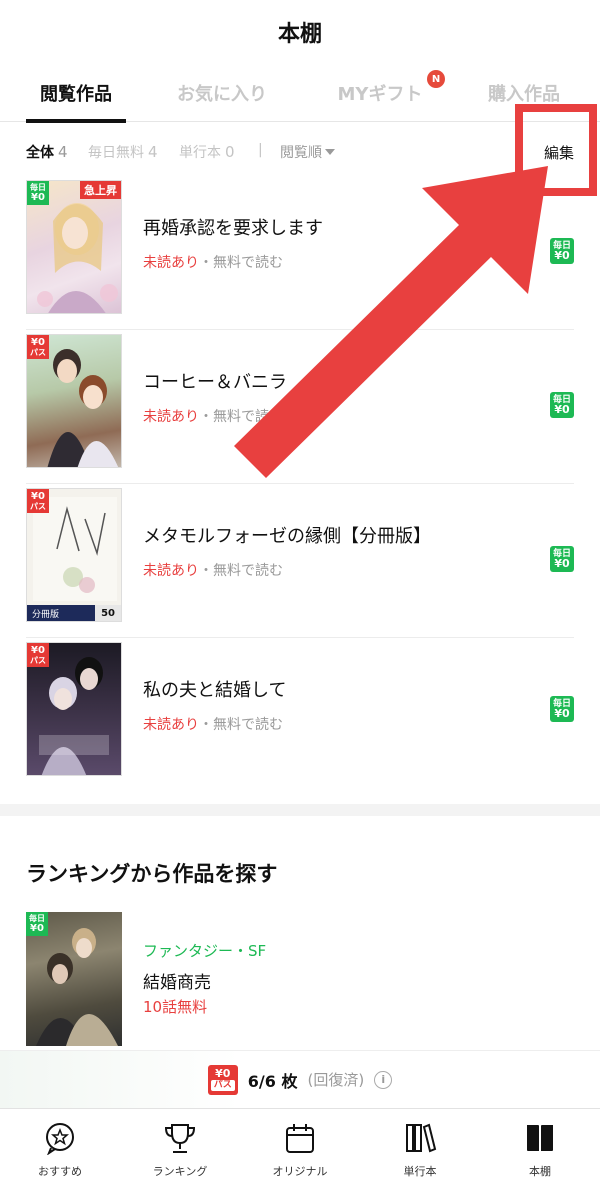  What do you see at coordinates (74, 555) in the screenshot?
I see `book-cover: ¥0 パス 分冊版 50` at bounding box center [74, 555].